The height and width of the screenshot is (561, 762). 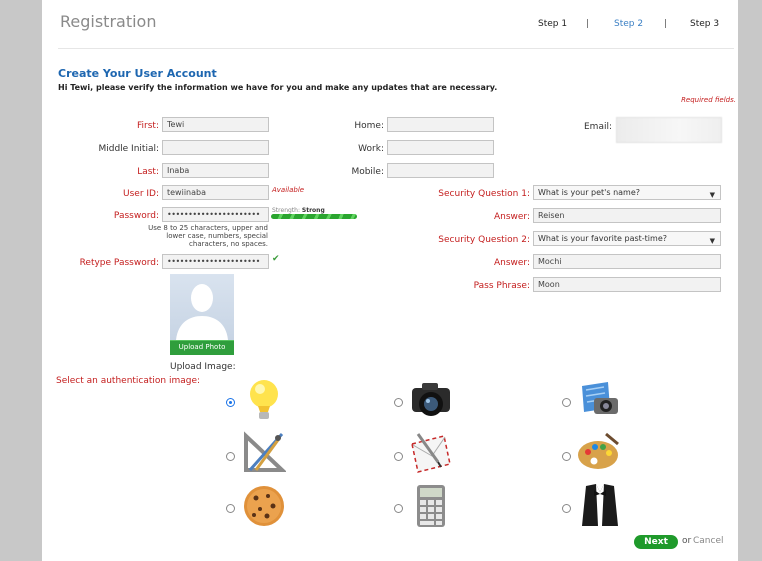 What do you see at coordinates (276, 259) in the screenshot?
I see `check-icon: ✔` at bounding box center [276, 259].